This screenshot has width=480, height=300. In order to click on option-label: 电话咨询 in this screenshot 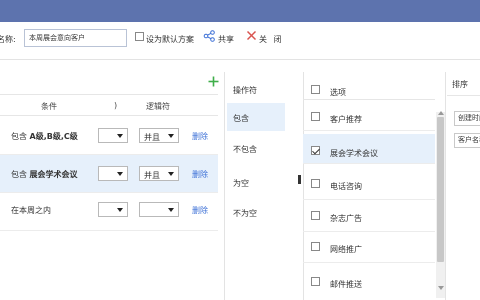, I will do `click(346, 186)`.